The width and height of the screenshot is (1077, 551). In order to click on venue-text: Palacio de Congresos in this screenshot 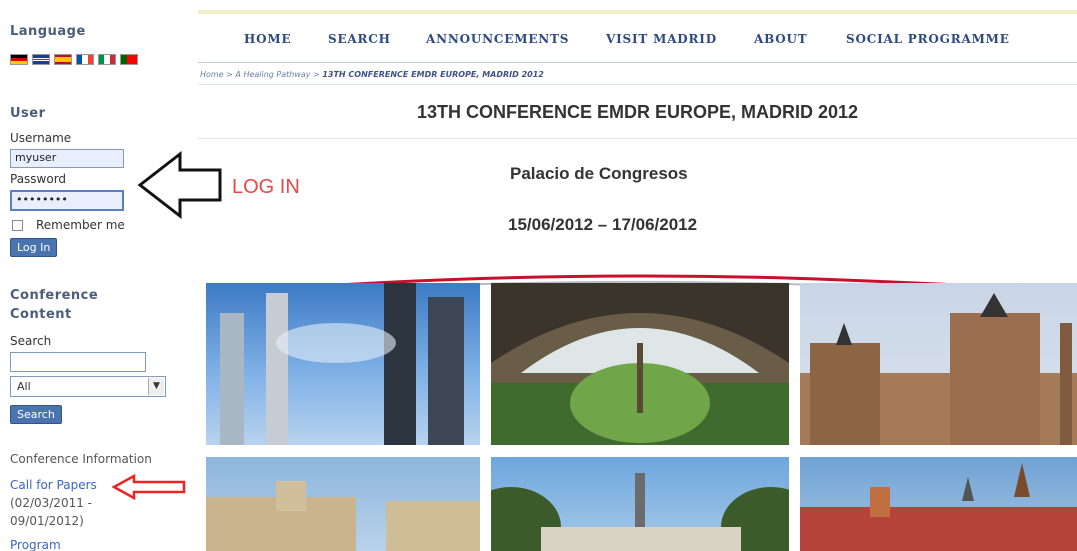, I will do `click(599, 173)`.